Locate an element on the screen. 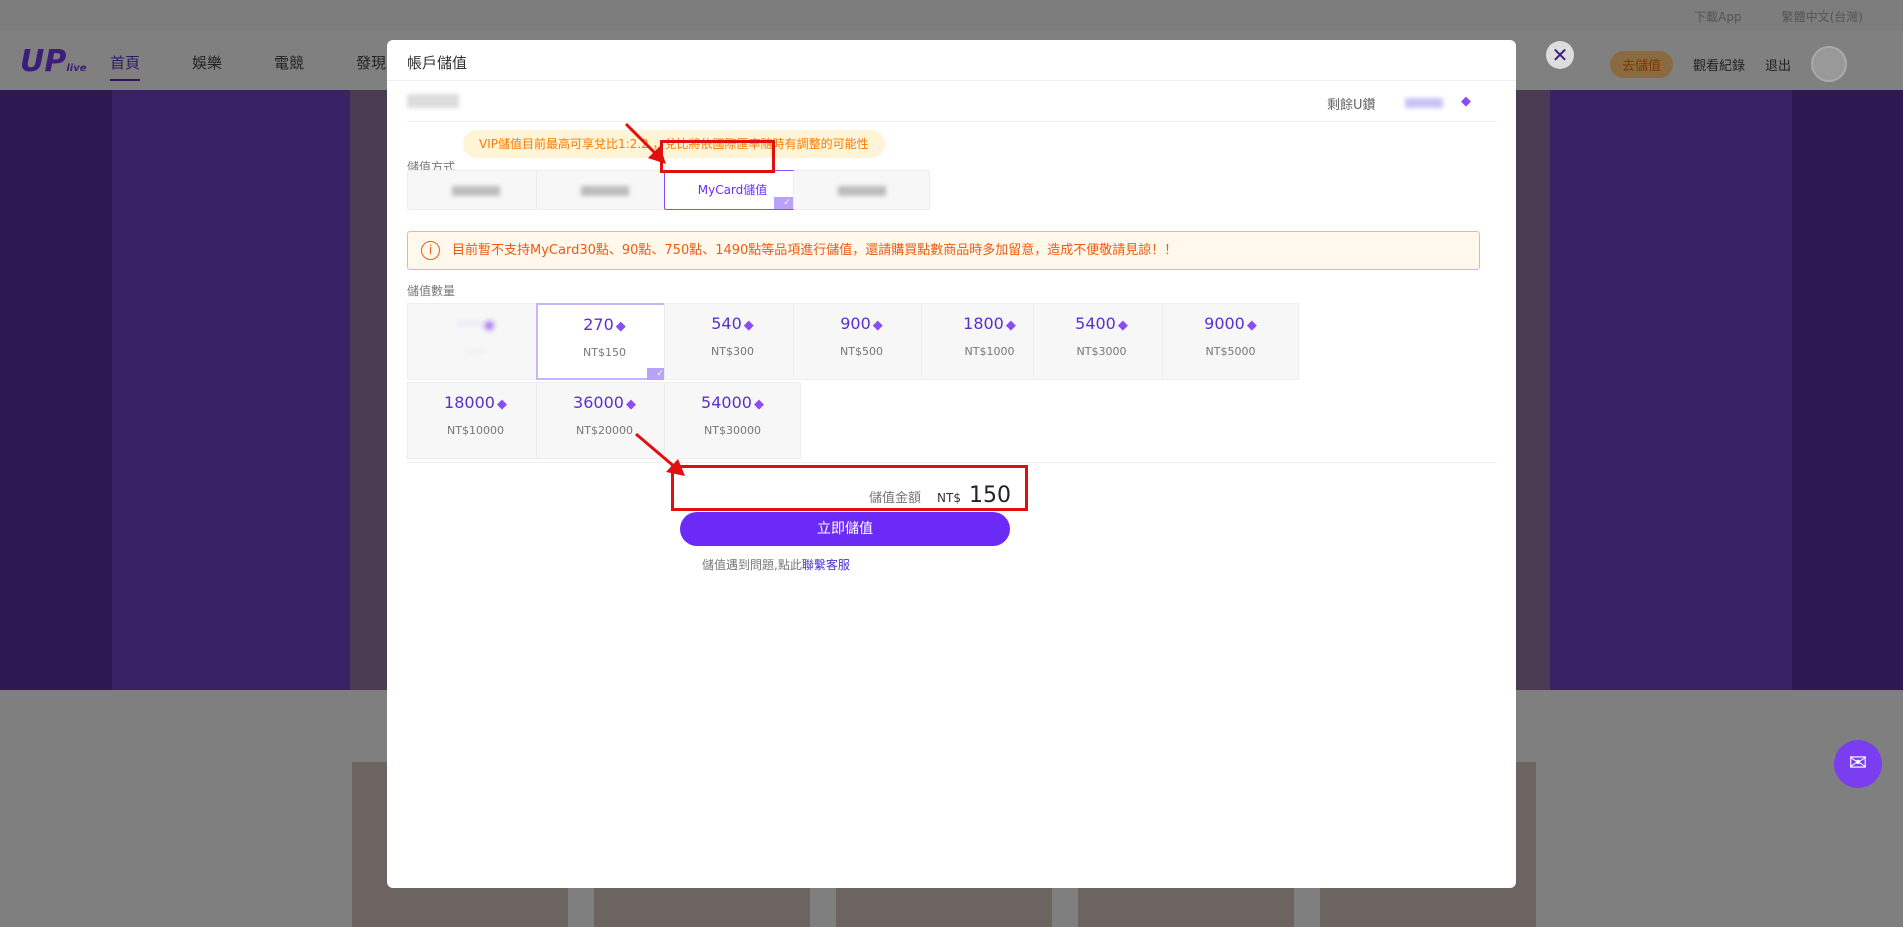  site-logo: UPlive is located at coordinates (53, 61).